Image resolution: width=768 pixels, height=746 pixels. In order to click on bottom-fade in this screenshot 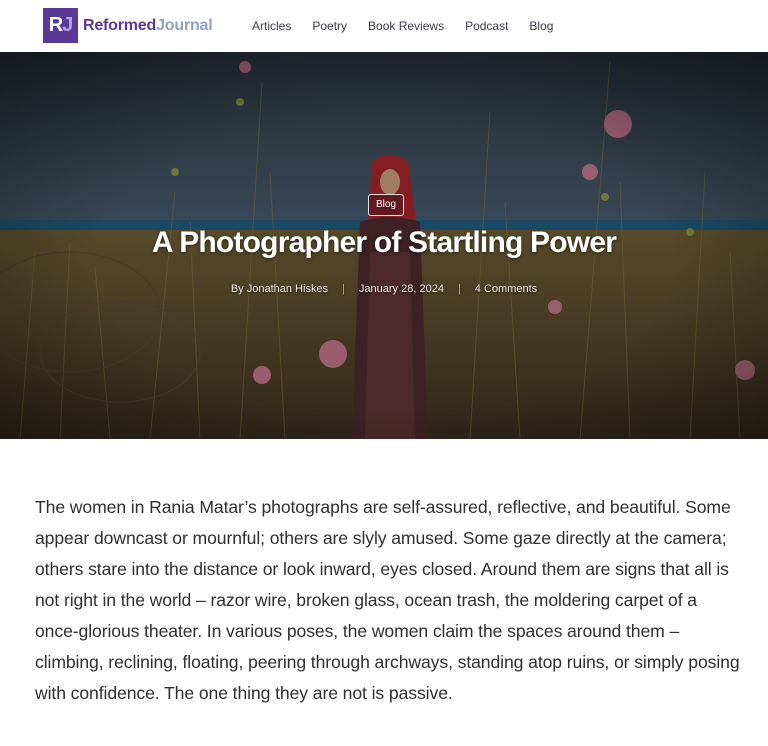, I will do `click(384, 732)`.